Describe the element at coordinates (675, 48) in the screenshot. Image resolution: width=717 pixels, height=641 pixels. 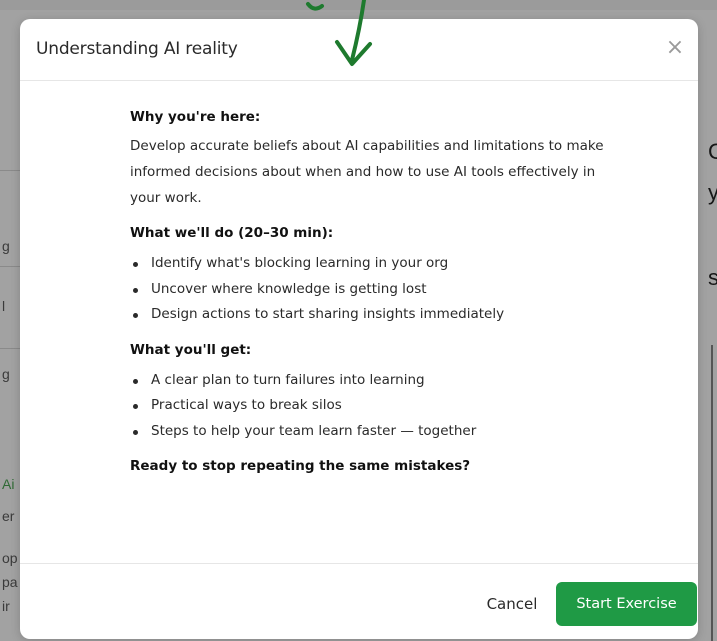
I see `close-icon: ×` at that location.